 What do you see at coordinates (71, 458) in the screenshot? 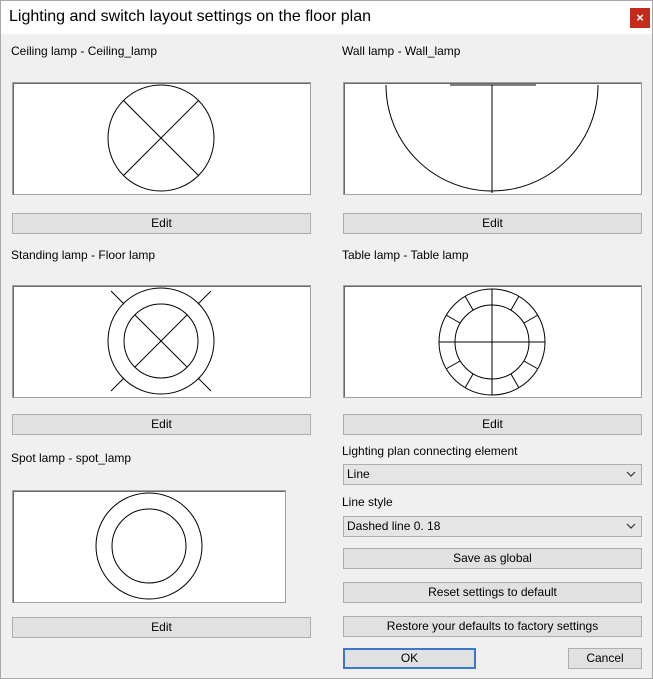
I see `spot-lamp-label: Spot lamp - spot_lamp` at bounding box center [71, 458].